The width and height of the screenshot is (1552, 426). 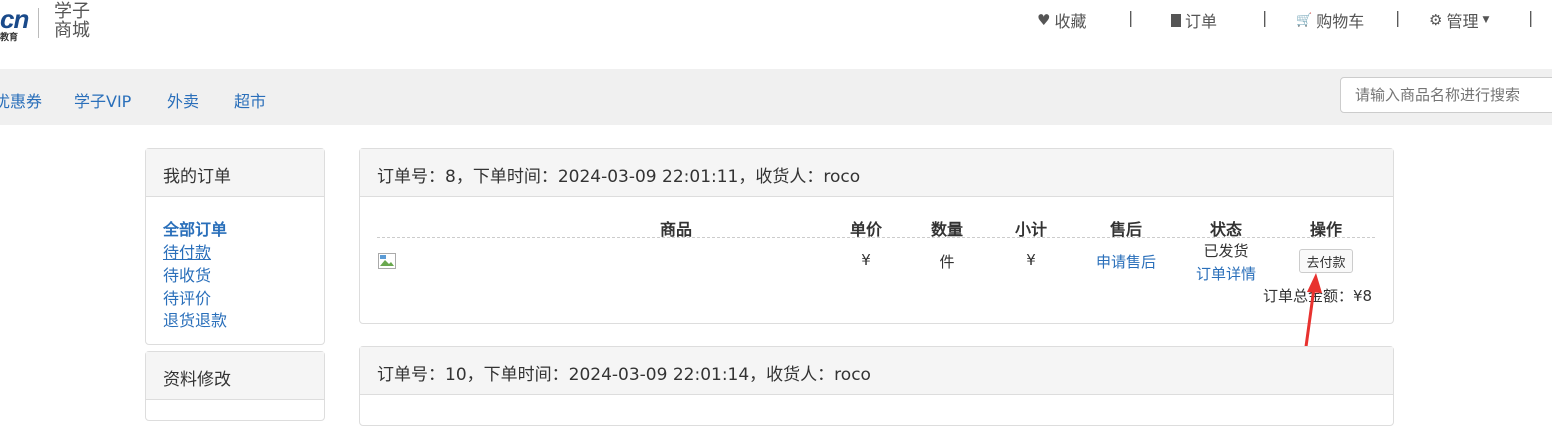 I want to click on nav-manage-label: 管理, so click(x=1462, y=21).